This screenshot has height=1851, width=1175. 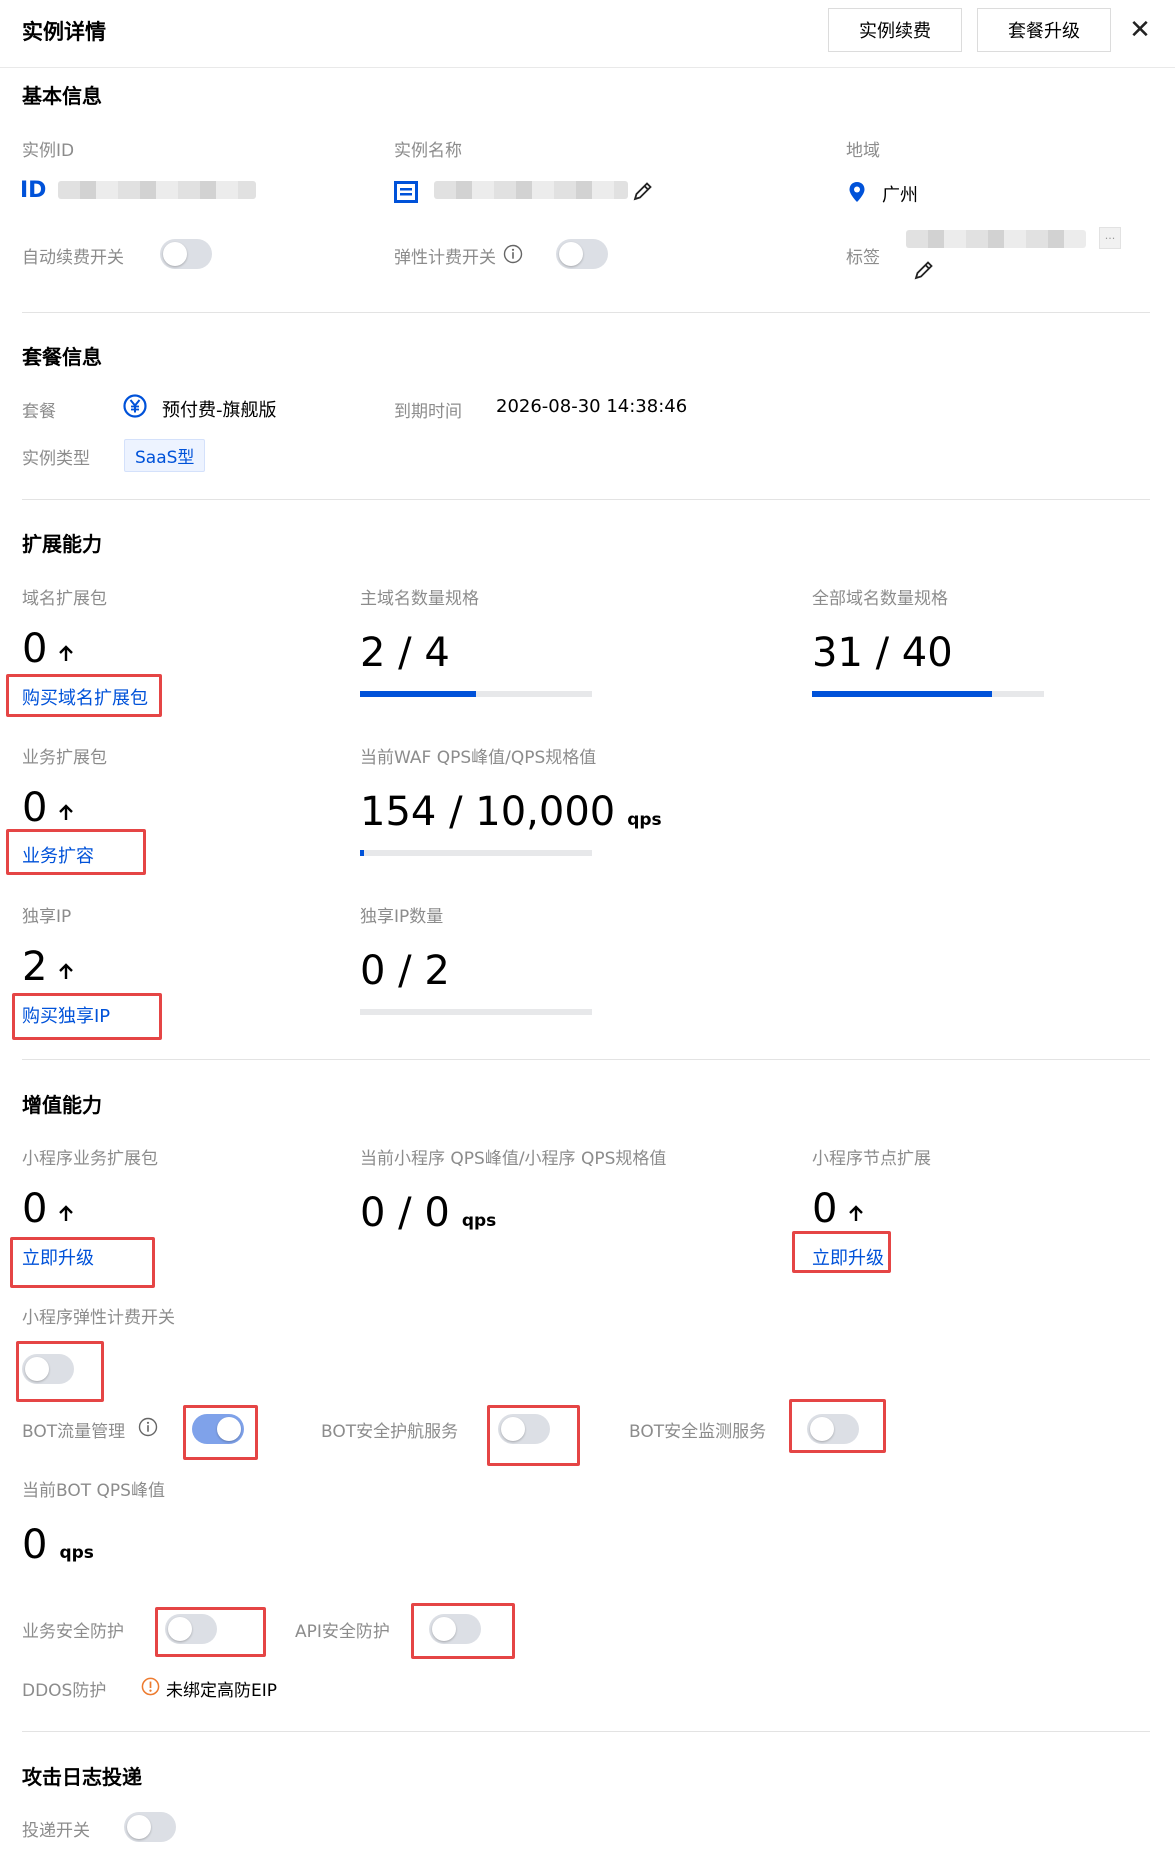 I want to click on instance-name-icon, so click(x=406, y=192).